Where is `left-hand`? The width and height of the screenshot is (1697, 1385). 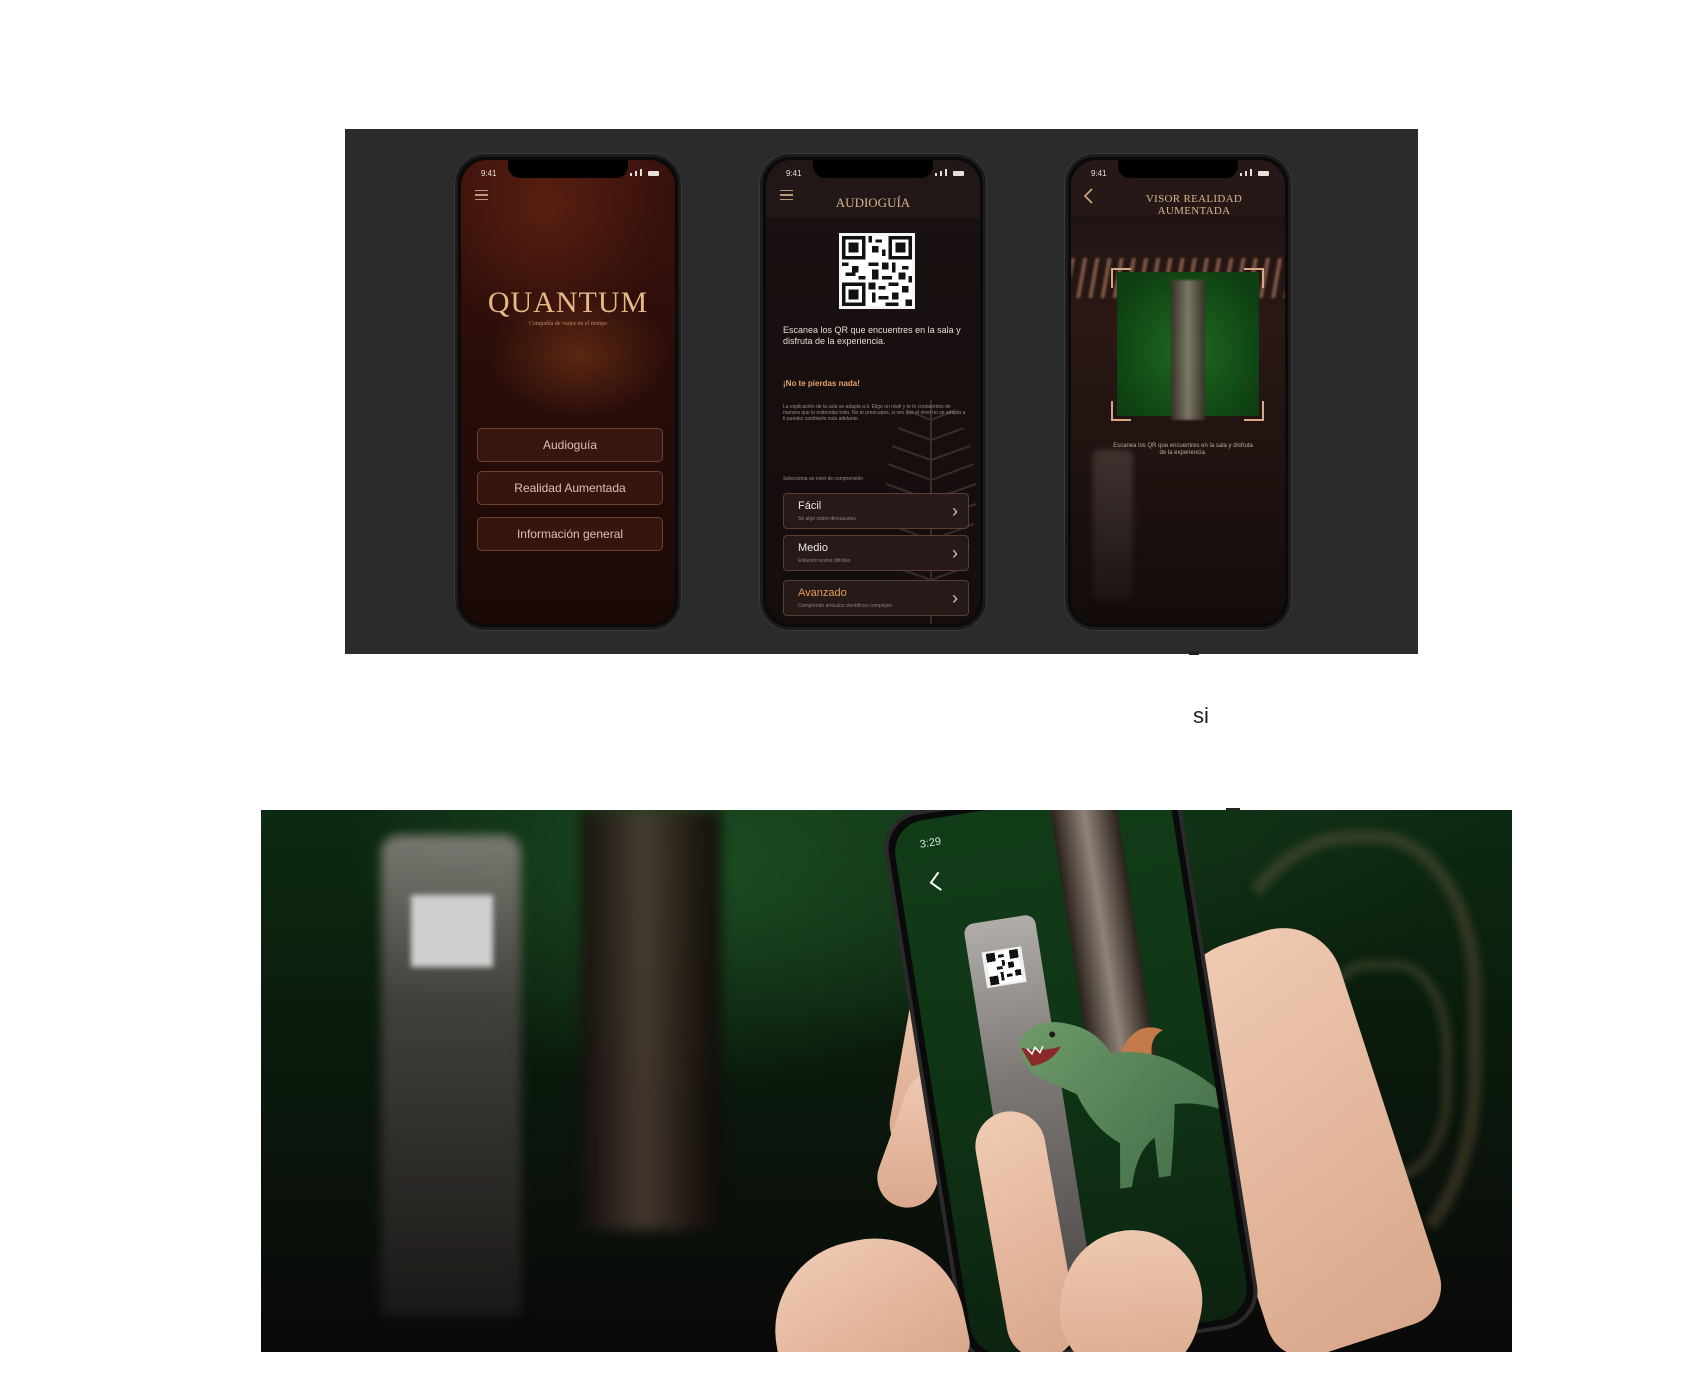 left-hand is located at coordinates (866, 1286).